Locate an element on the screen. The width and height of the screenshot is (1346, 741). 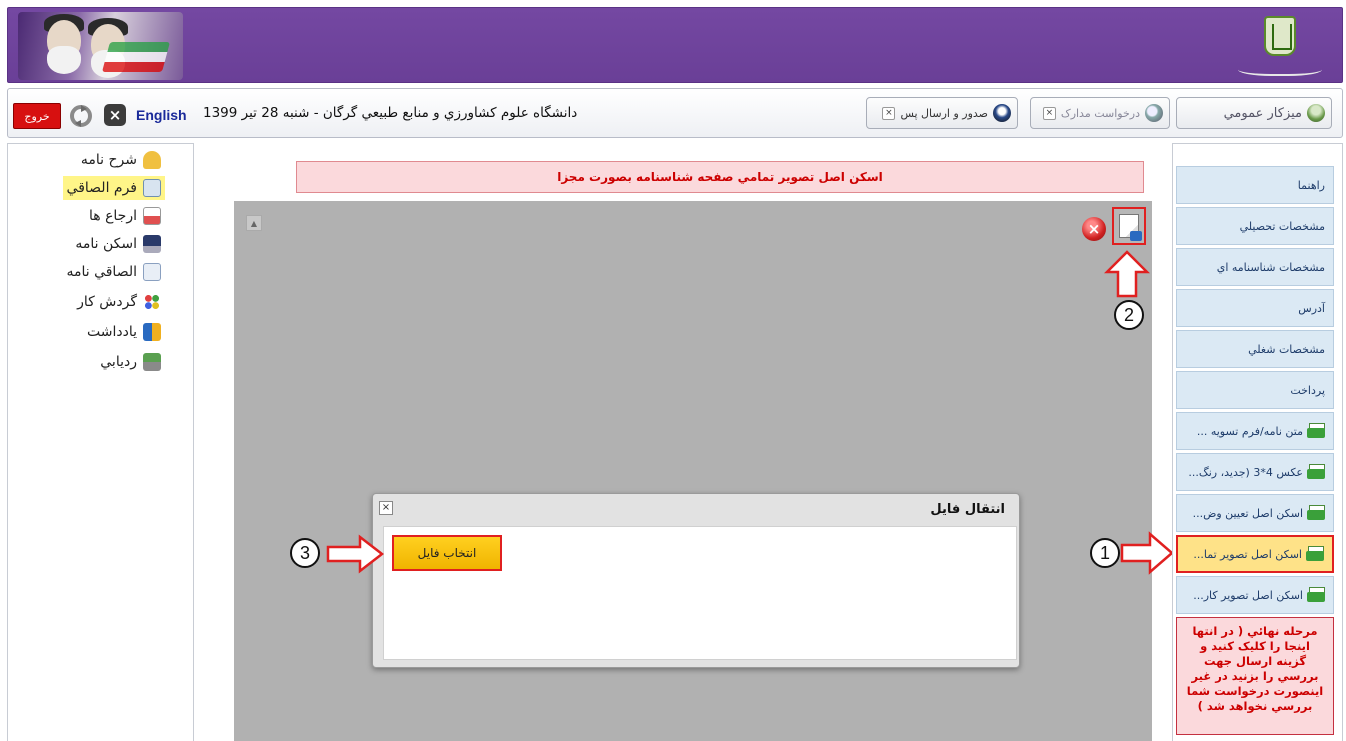
menu-item-referrals: ارجاع ها is located at coordinates (125, 216).